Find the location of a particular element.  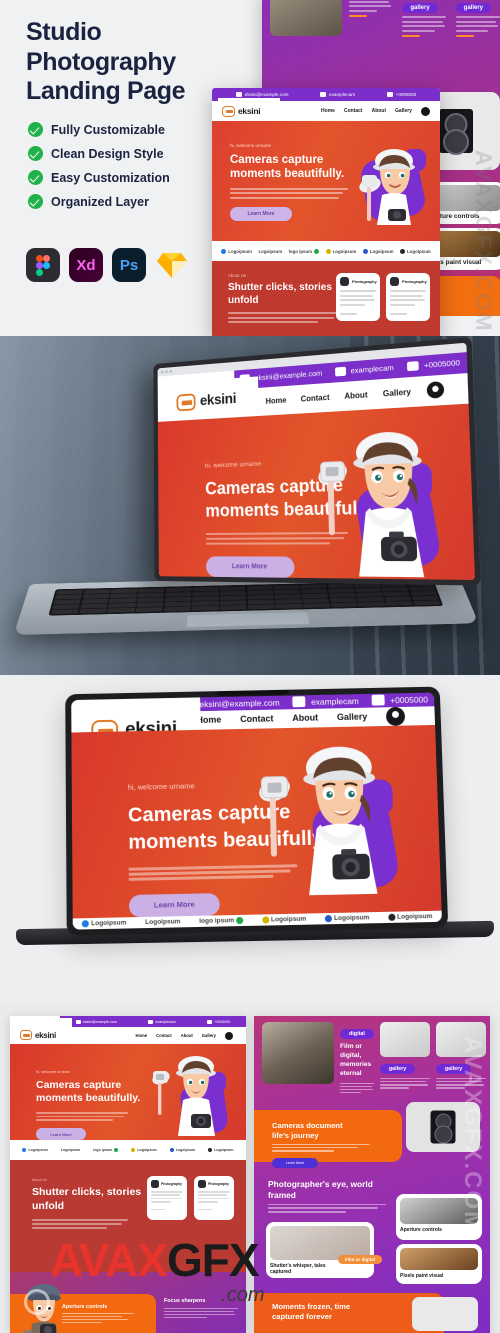

promo-title: Studio Photography Landing Page is located at coordinates (133, 62).